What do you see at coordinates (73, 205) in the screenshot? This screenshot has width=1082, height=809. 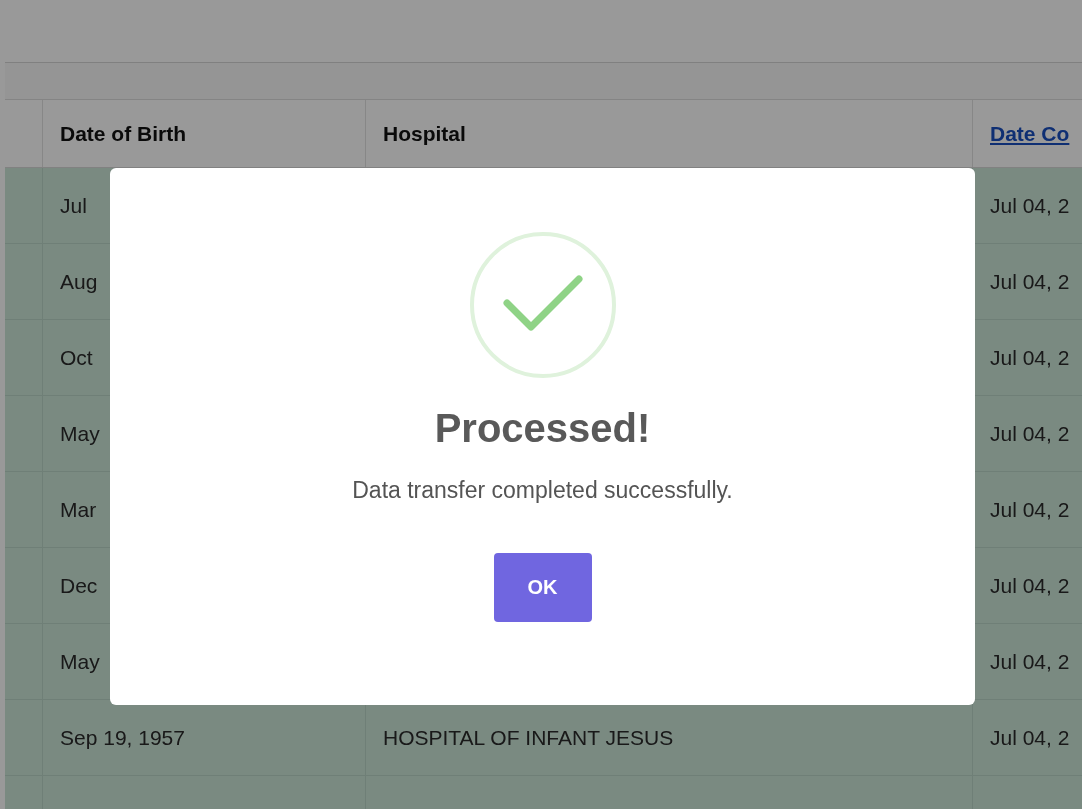 I see `table-cell-text: Jul` at bounding box center [73, 205].